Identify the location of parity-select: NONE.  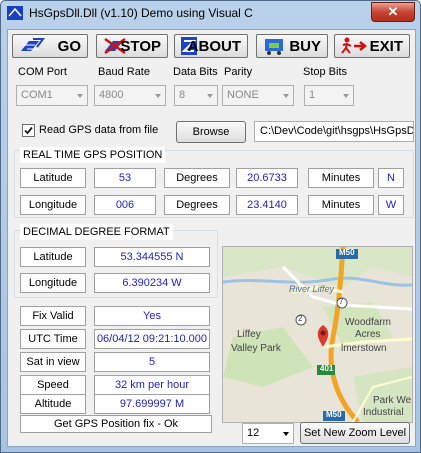
(258, 95).